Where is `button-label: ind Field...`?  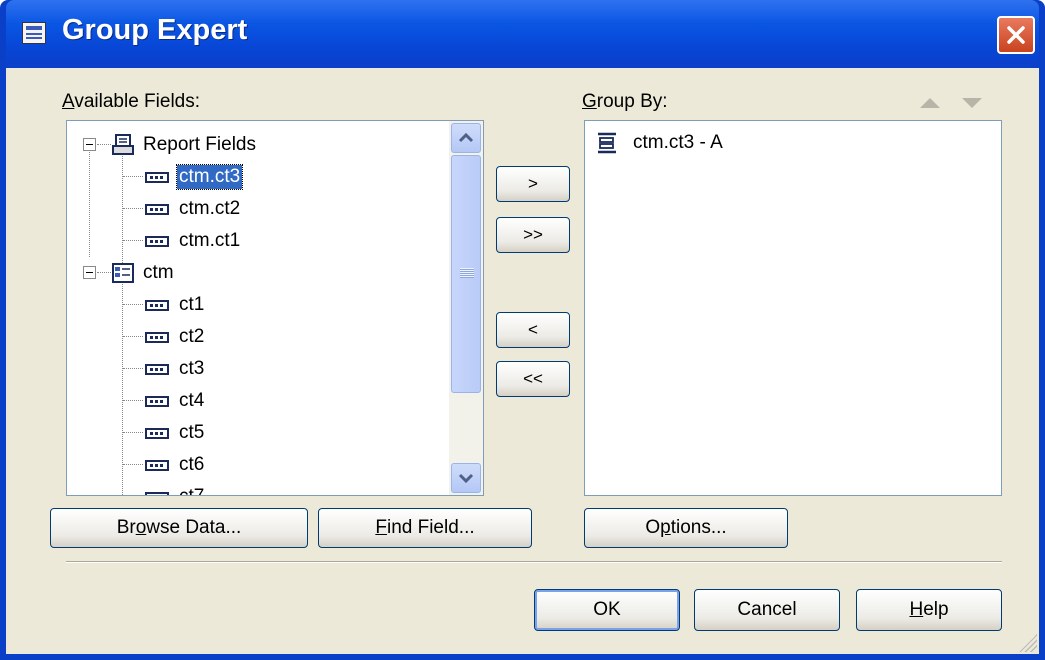
button-label: ind Field... is located at coordinates (430, 527).